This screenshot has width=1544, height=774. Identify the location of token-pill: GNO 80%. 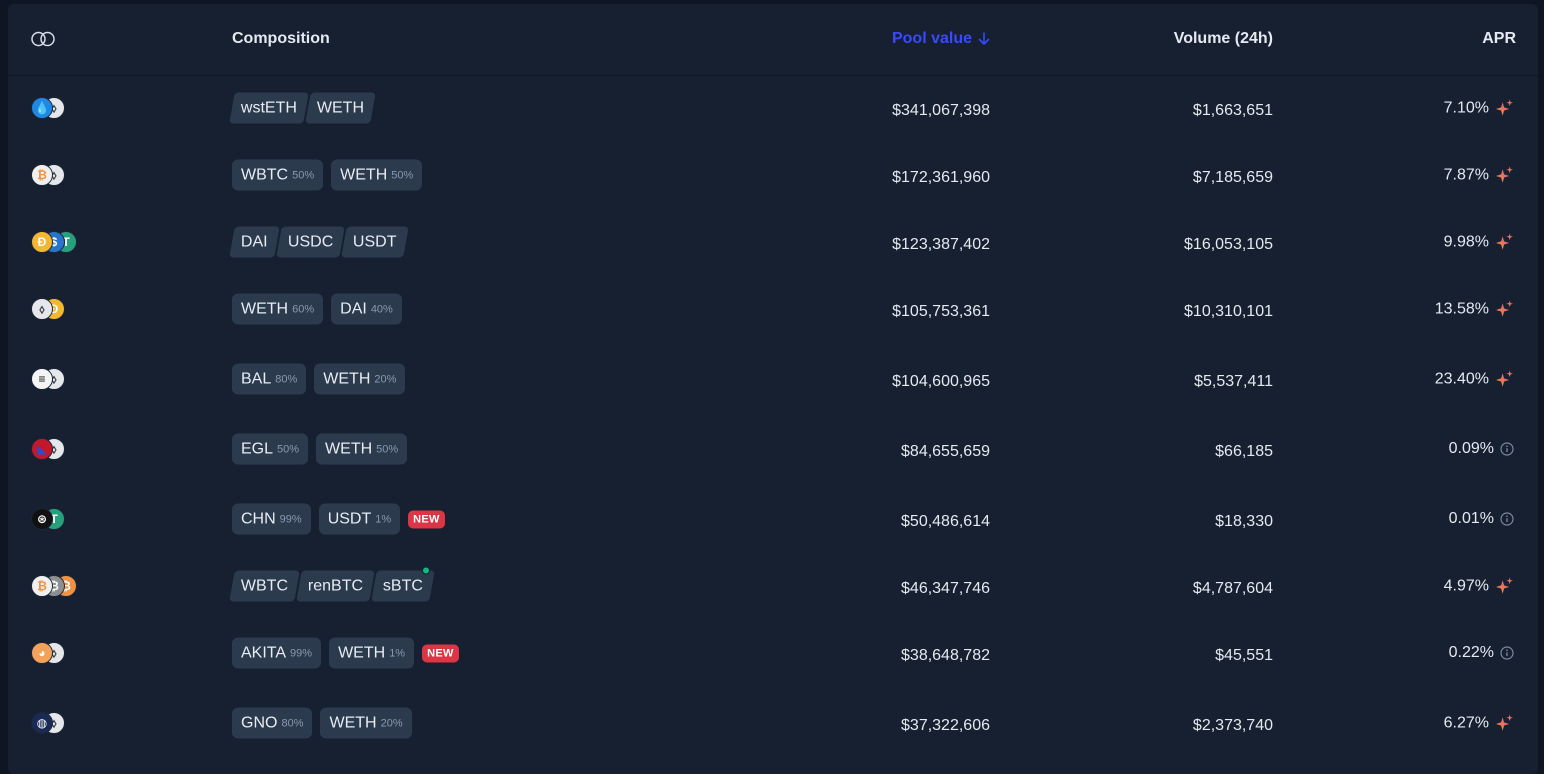
(272, 723).